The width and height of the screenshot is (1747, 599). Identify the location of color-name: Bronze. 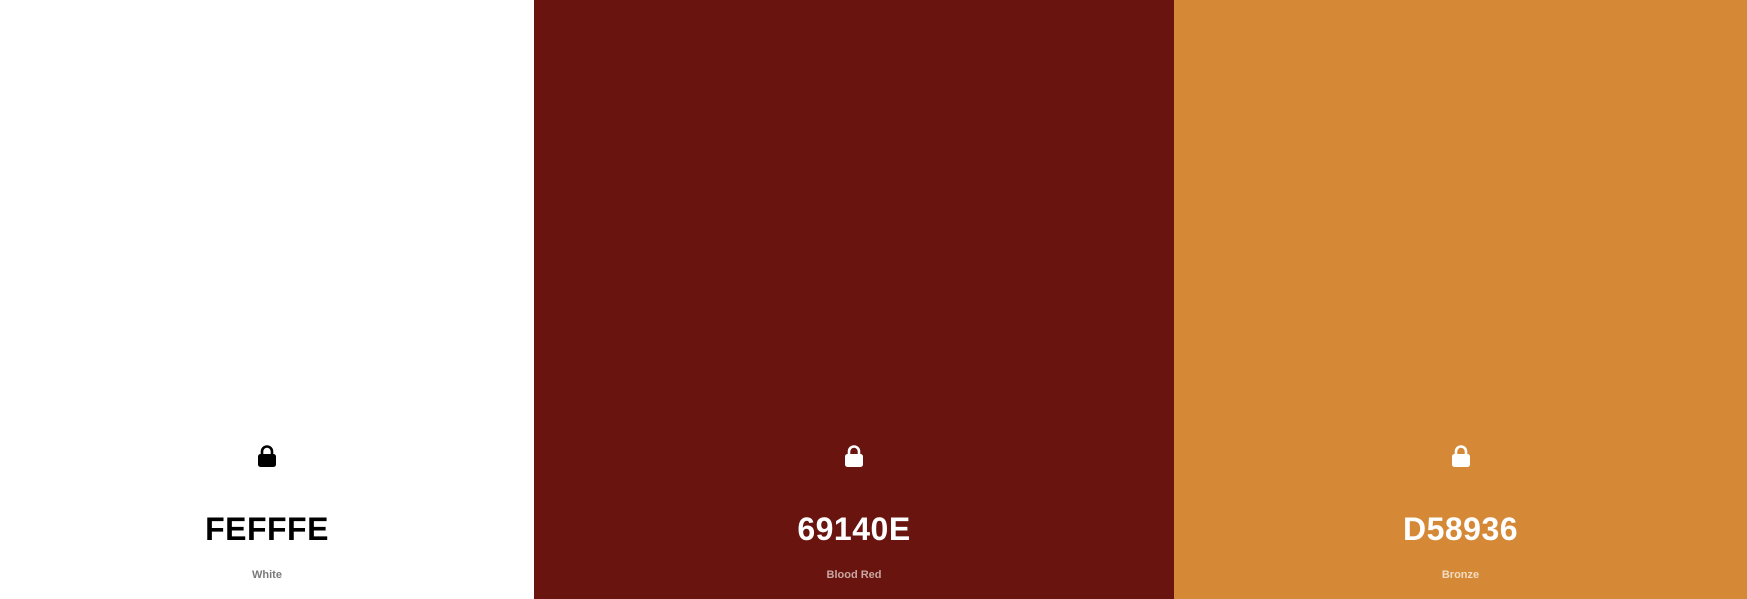
(1460, 575).